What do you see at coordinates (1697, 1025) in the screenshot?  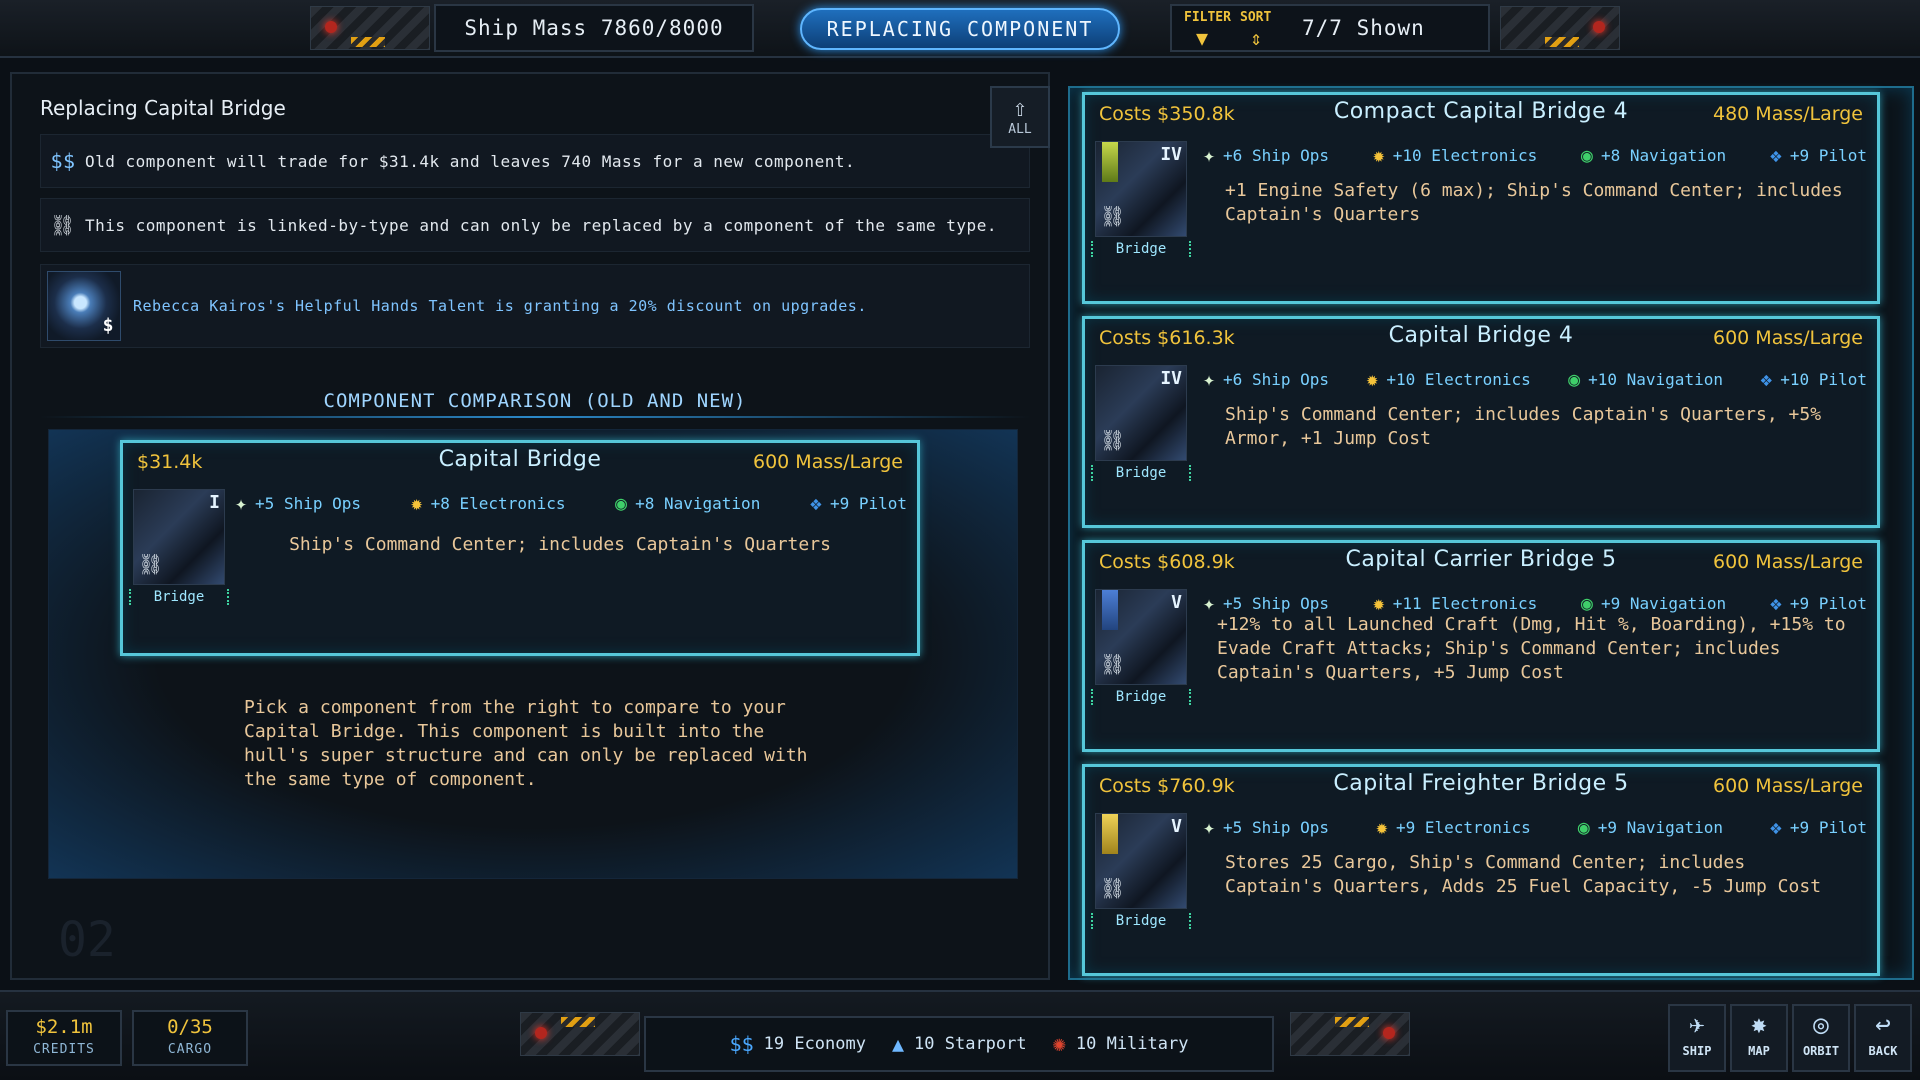 I see `ship-icon: ✈` at bounding box center [1697, 1025].